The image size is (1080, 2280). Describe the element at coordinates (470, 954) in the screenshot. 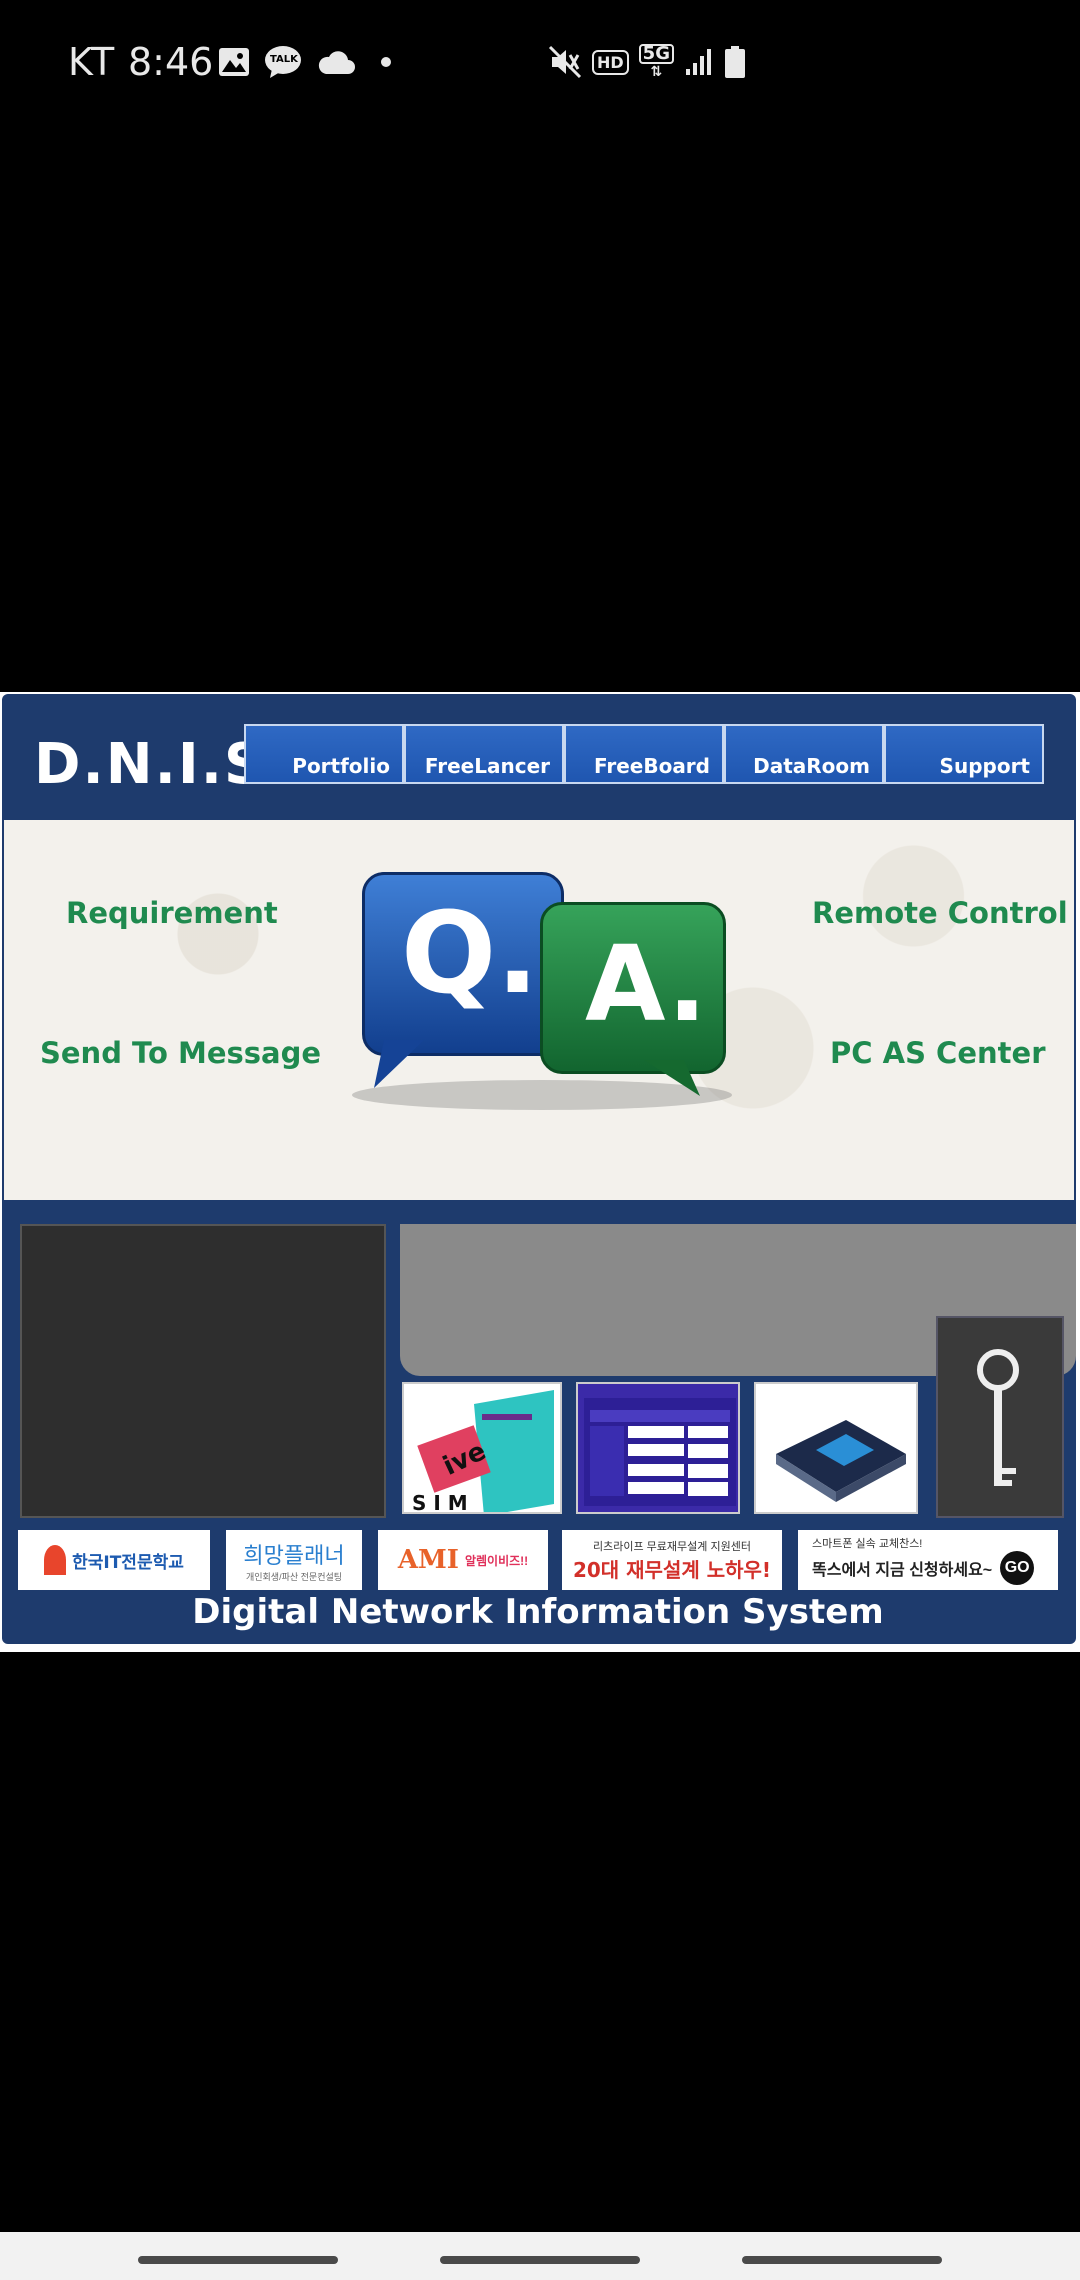

I see `q-letter: Q.` at that location.